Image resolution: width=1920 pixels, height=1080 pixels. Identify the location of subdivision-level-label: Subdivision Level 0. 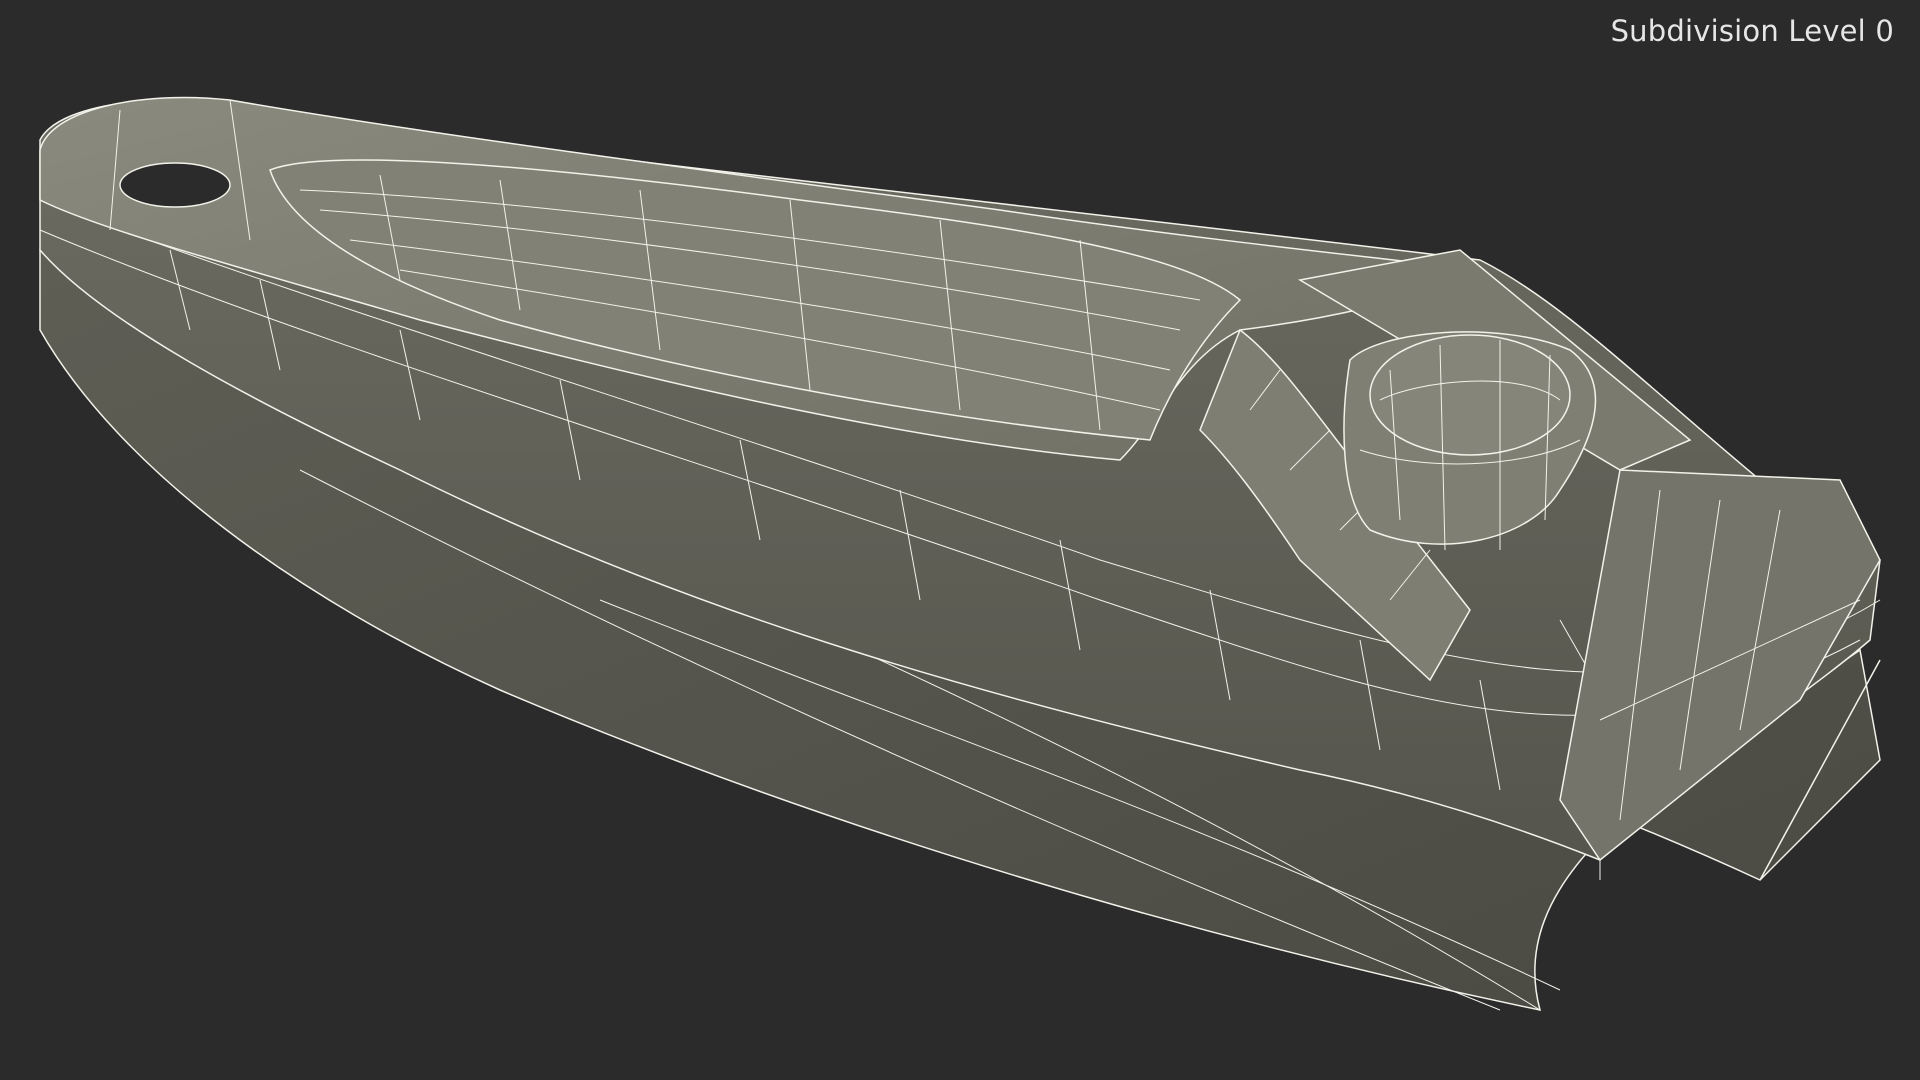
(1752, 31).